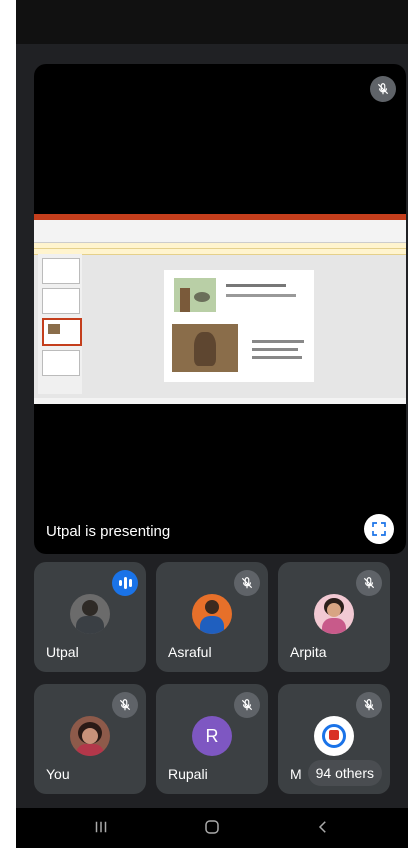 The height and width of the screenshot is (848, 416). I want to click on participant-name: Utpal, so click(62, 652).